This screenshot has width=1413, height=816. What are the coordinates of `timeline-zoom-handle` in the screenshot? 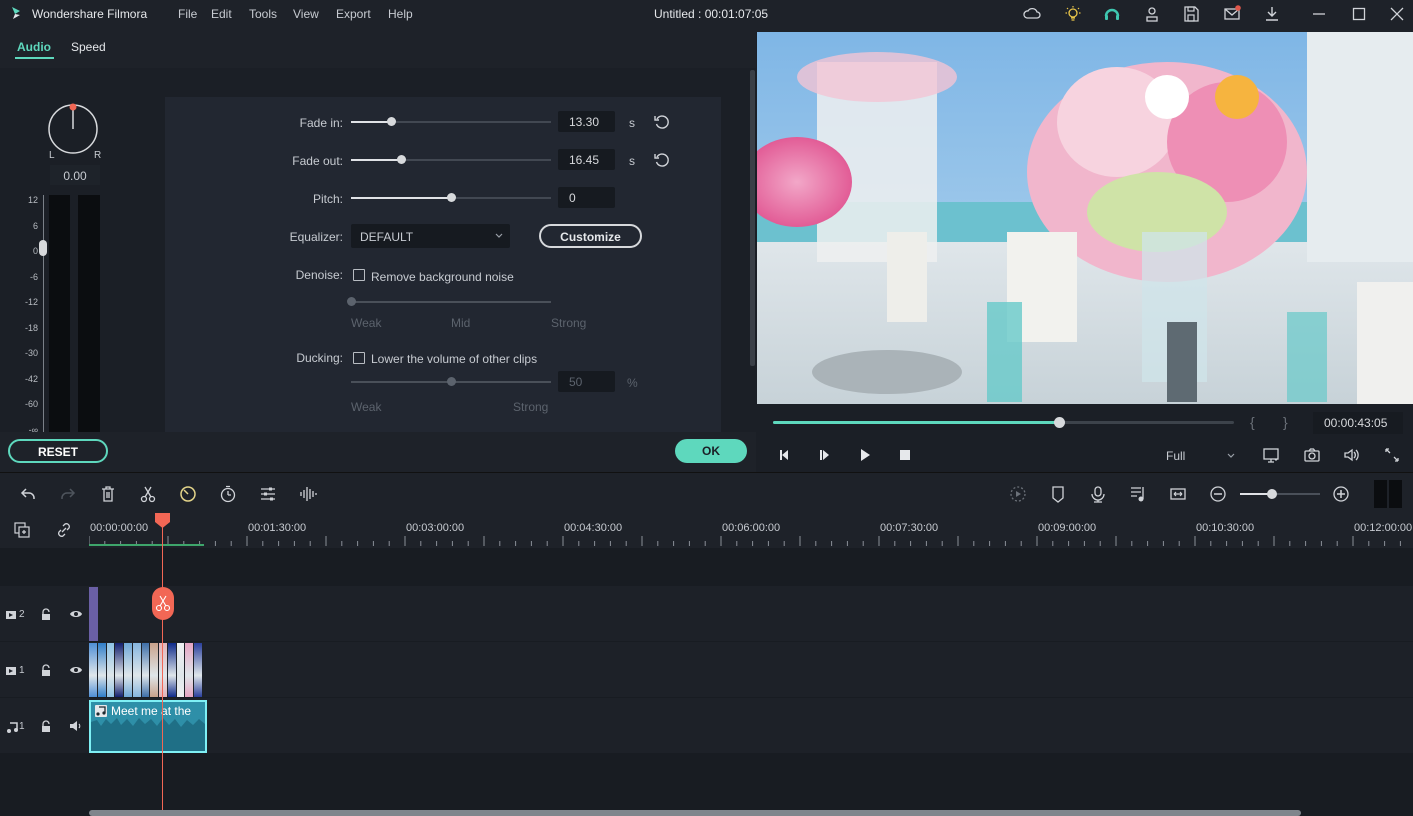 It's located at (1272, 494).